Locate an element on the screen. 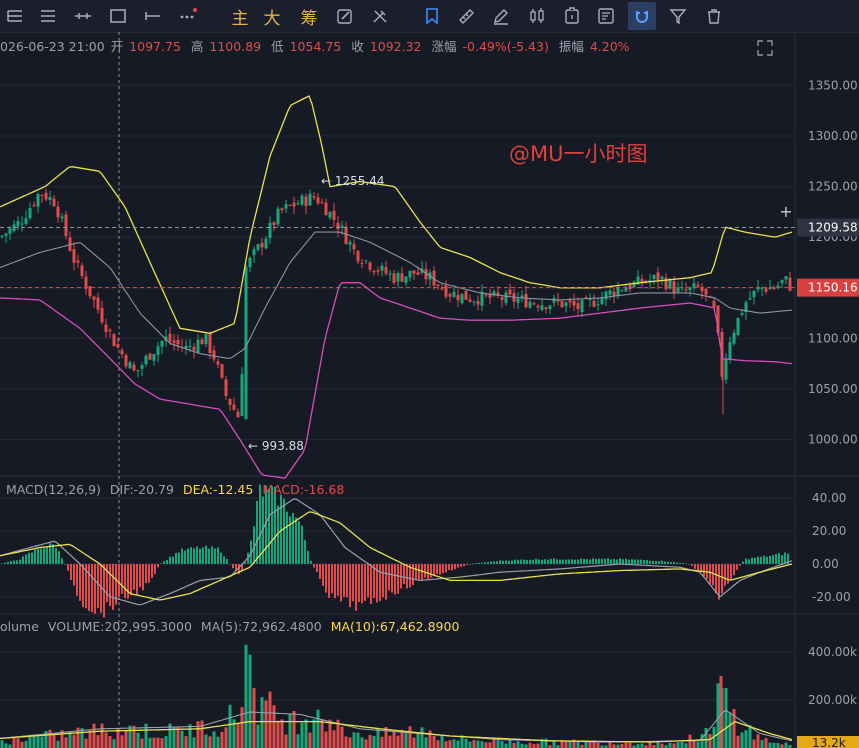 The width and height of the screenshot is (859, 748). low-annotation: ← 993.88 is located at coordinates (276, 446).